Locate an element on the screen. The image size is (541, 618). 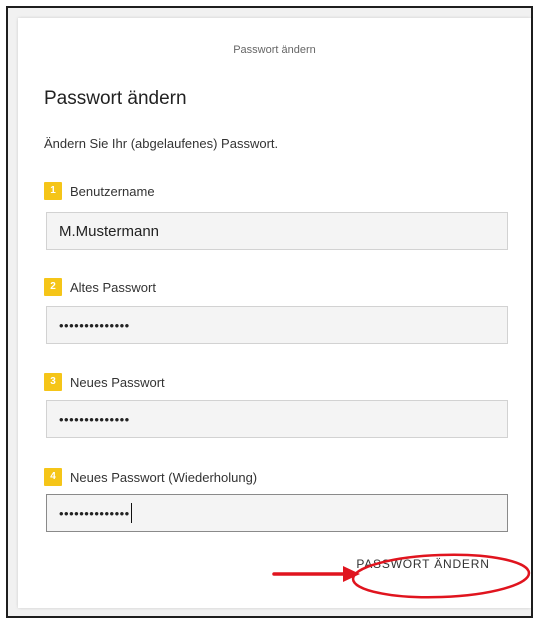
username-input: M.Mustermann is located at coordinates (277, 231).